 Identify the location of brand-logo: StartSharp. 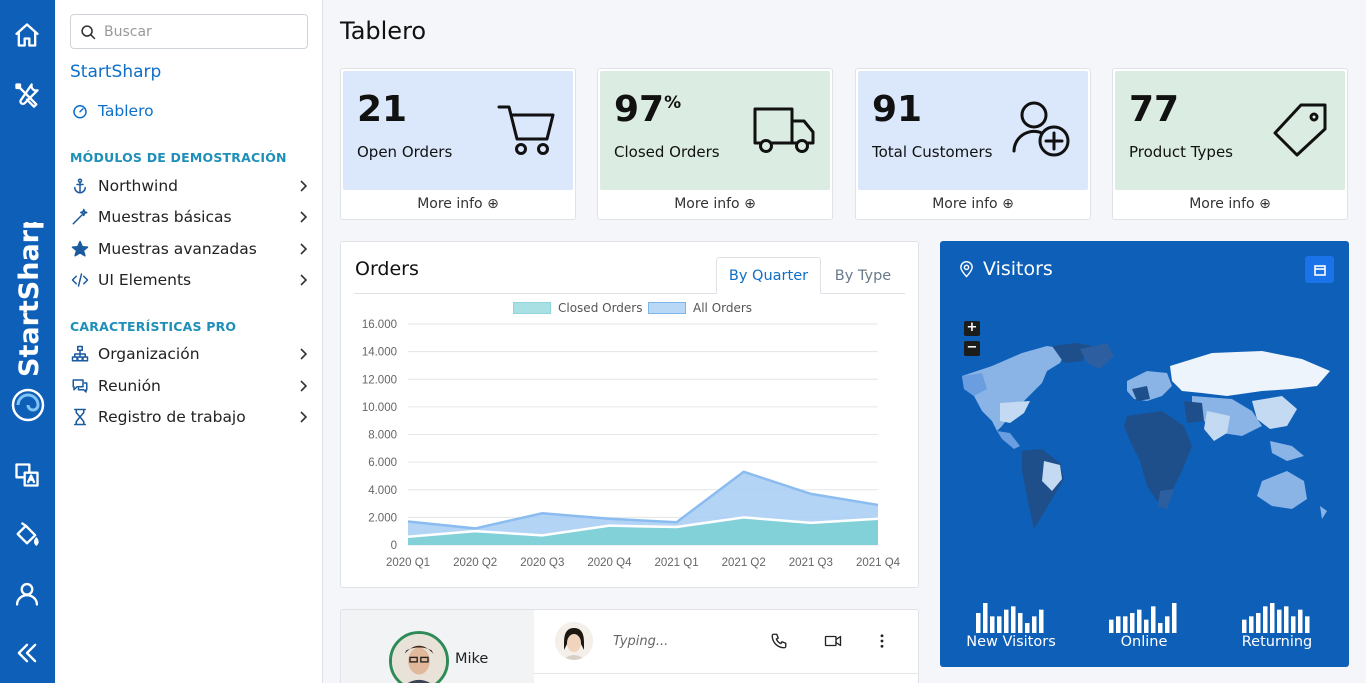
(28, 322).